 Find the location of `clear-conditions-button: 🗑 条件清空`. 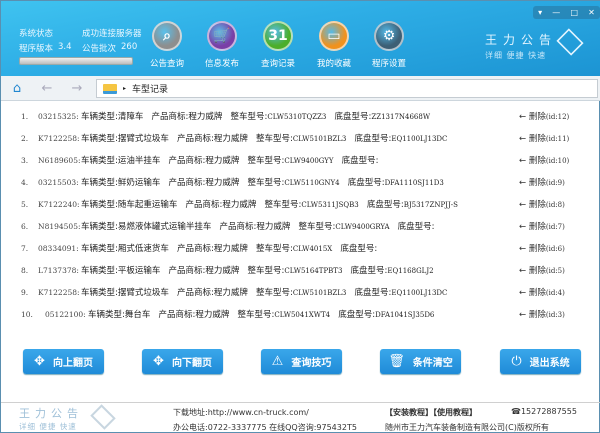

clear-conditions-button: 🗑 条件清空 is located at coordinates (420, 361).